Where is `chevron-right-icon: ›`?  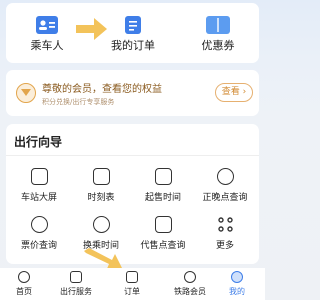
chevron-right-icon: › is located at coordinates (243, 92).